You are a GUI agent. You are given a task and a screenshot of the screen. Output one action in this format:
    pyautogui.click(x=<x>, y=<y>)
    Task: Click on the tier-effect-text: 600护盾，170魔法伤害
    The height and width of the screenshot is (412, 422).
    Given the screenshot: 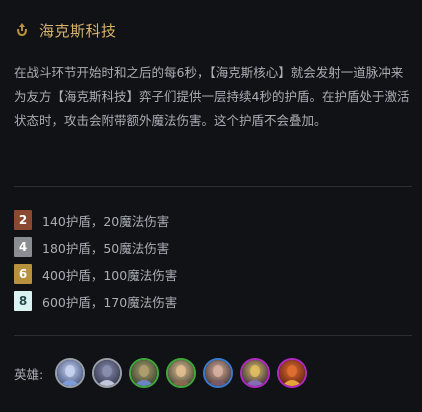 What is the action you would take?
    pyautogui.click(x=110, y=302)
    